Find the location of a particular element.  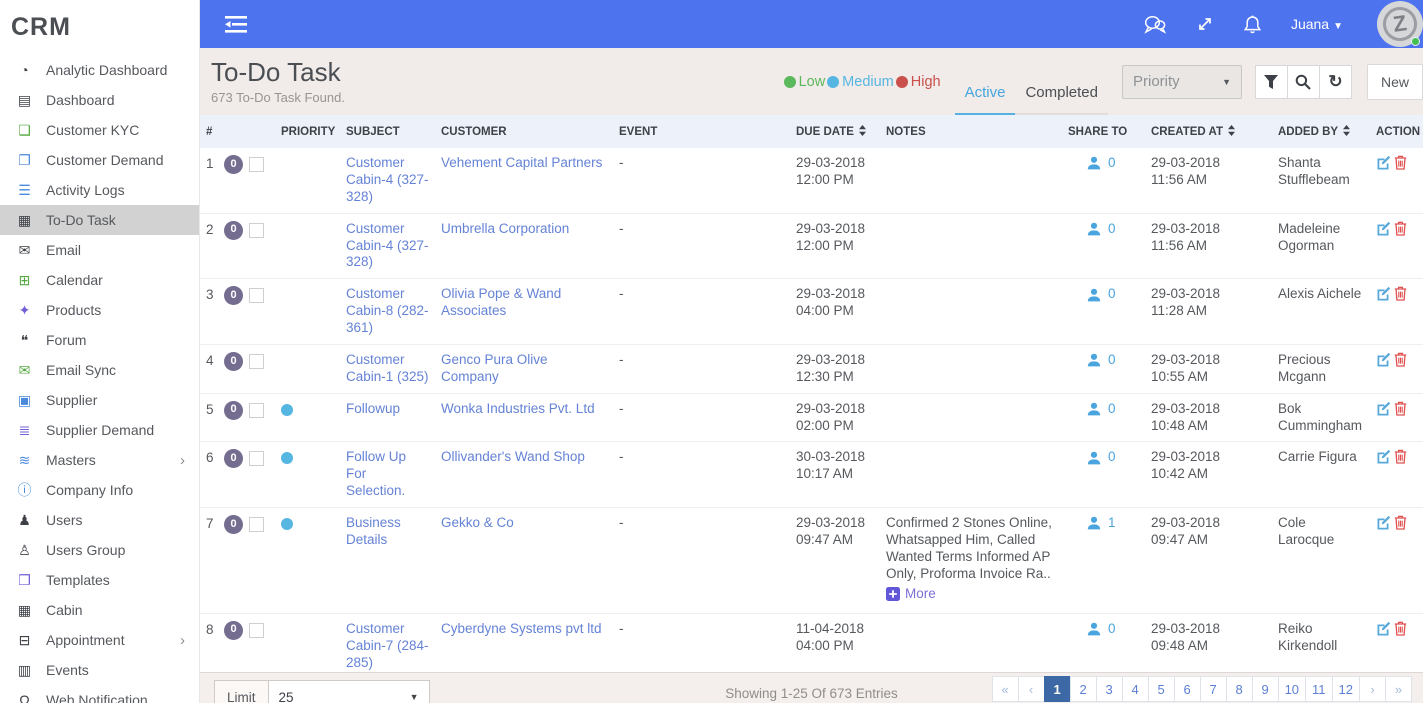

sidebar-item-masters: ≋ Masters › is located at coordinates (99, 460).